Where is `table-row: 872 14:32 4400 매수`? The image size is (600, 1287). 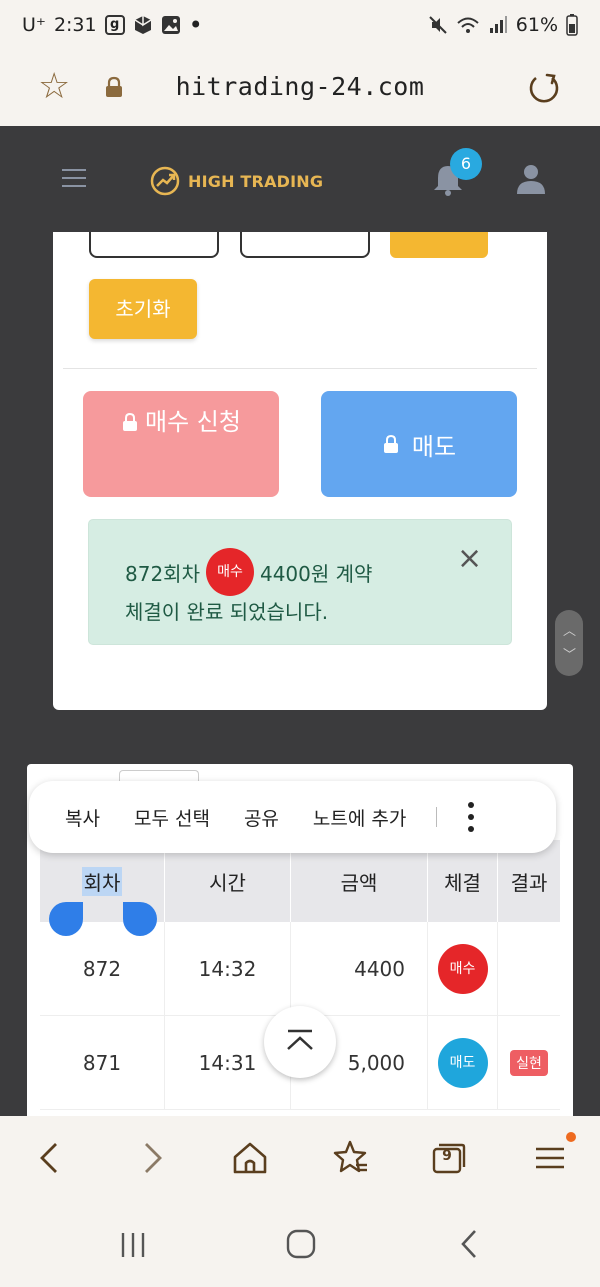 table-row: 872 14:32 4400 매수 is located at coordinates (300, 969).